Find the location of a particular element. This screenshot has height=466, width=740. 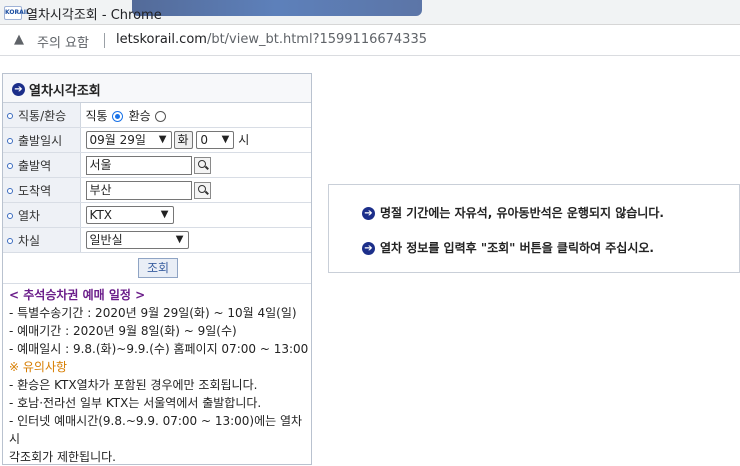

transfer-radio is located at coordinates (160, 116).